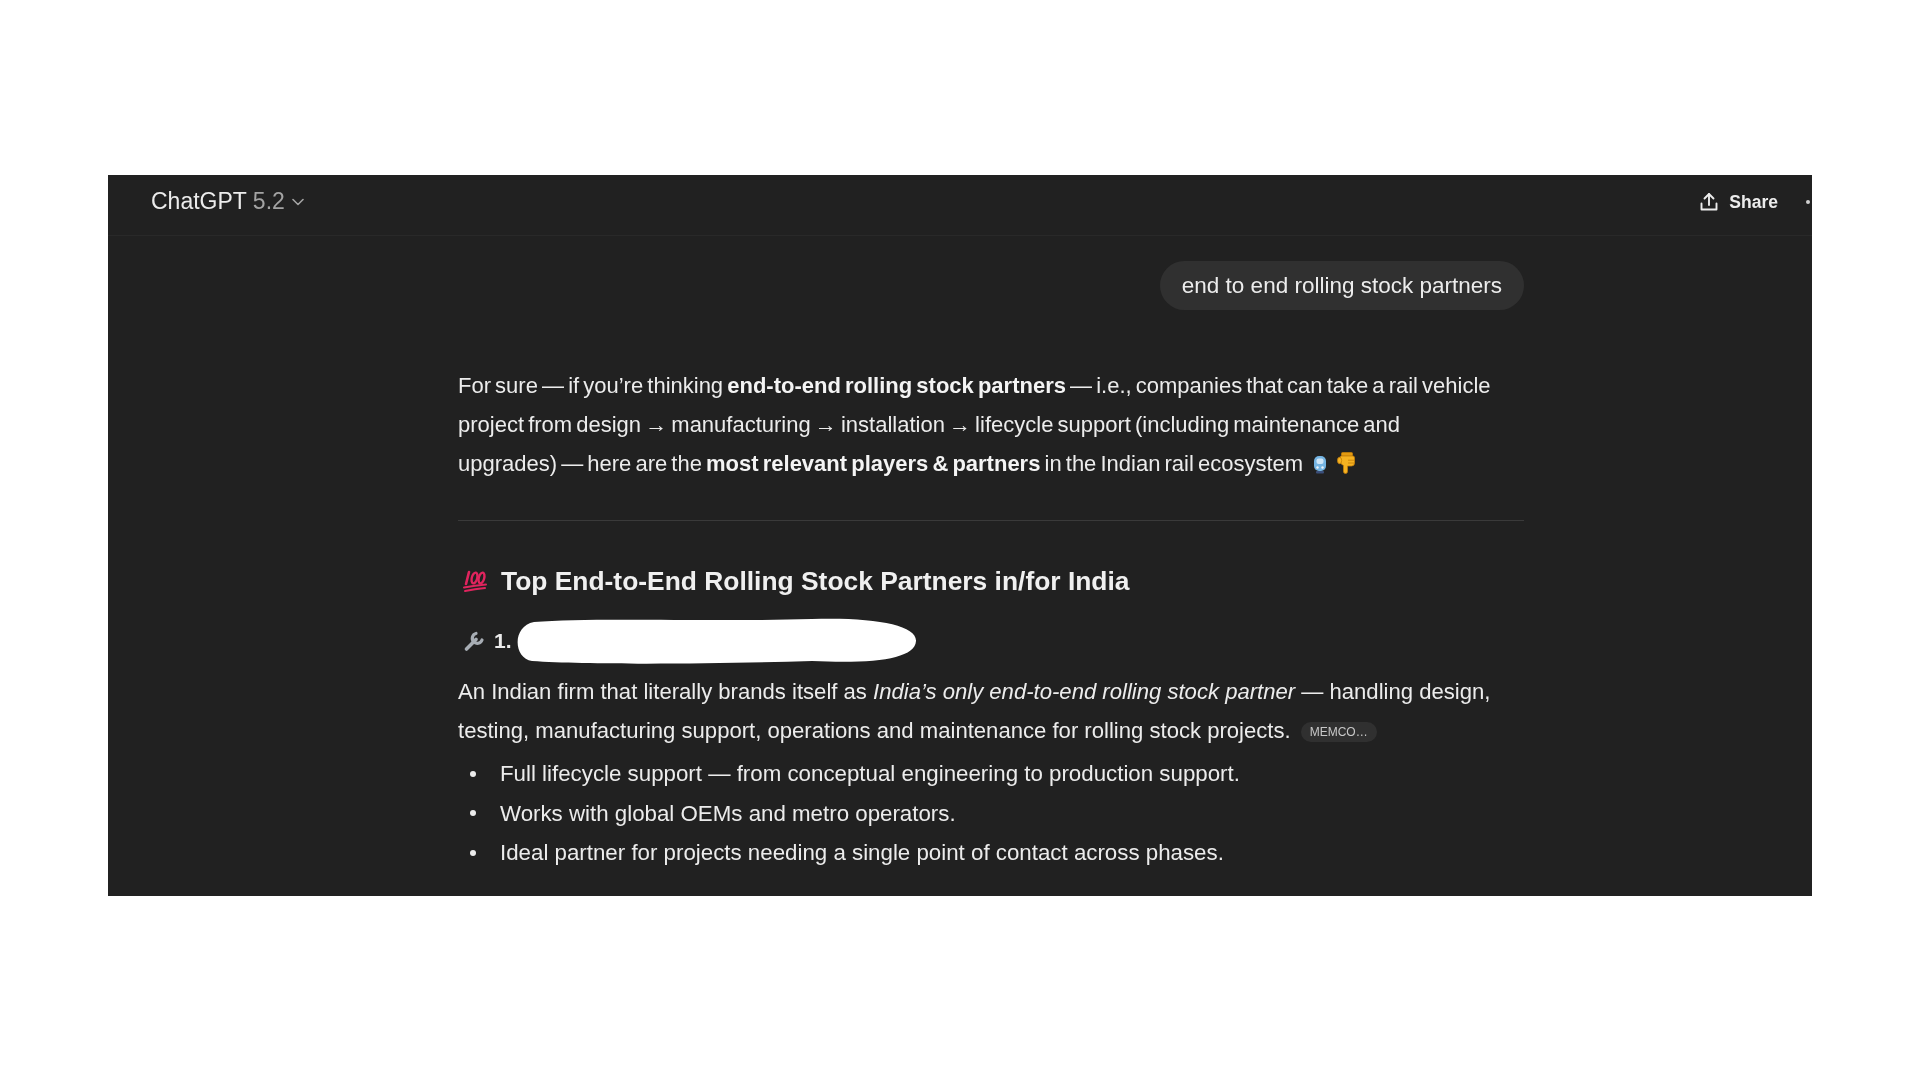 Image resolution: width=1920 pixels, height=1080 pixels. Describe the element at coordinates (1320, 464) in the screenshot. I see `train-icon` at that location.